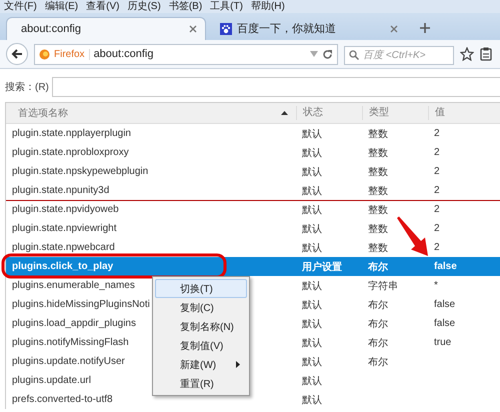  I want to click on pref-status: 用户设置, so click(322, 267).